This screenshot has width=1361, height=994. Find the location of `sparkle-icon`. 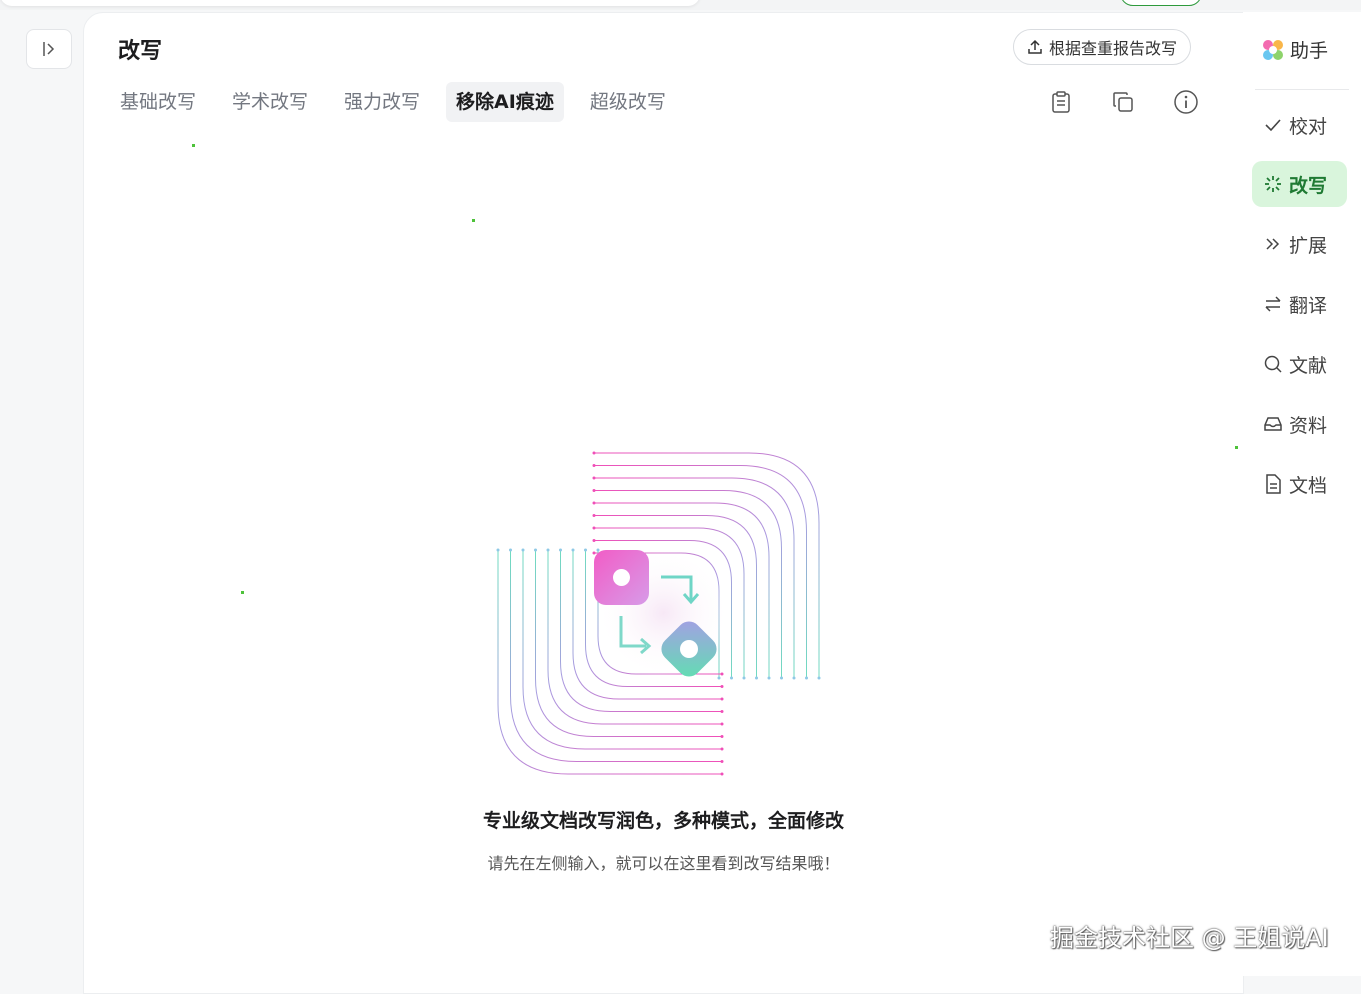

sparkle-icon is located at coordinates (1273, 184).